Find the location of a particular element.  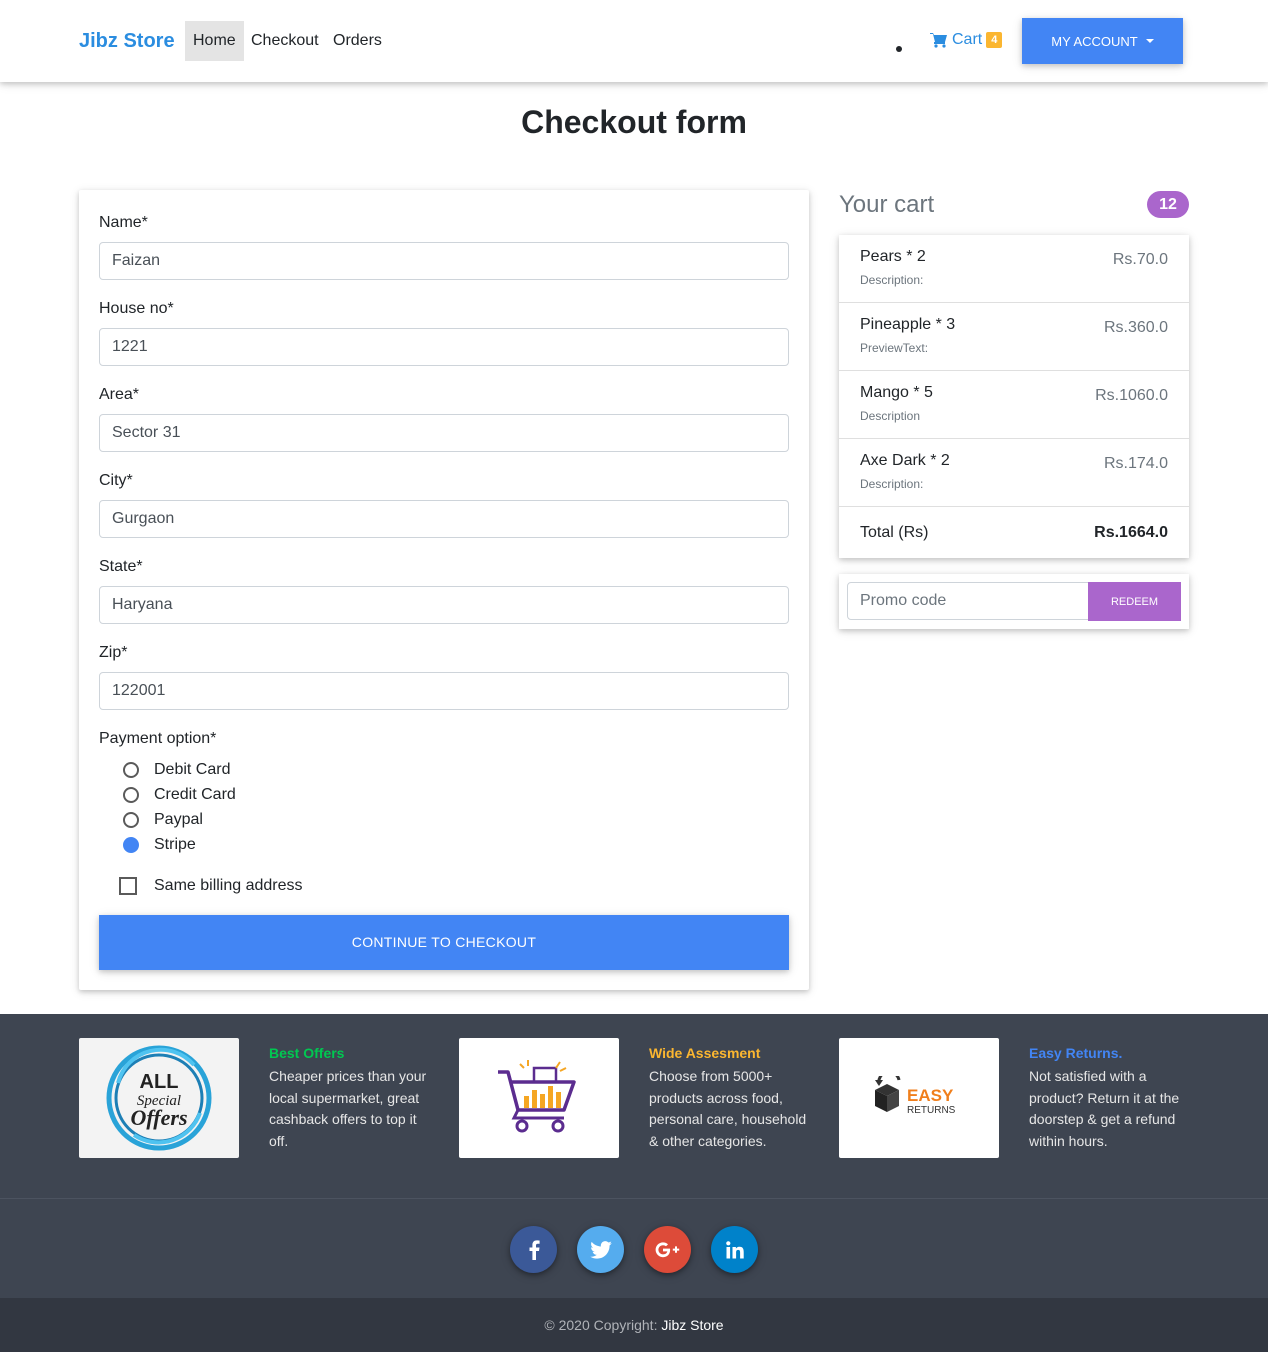

cart-item-price: Rs.174.0 is located at coordinates (1135, 463).